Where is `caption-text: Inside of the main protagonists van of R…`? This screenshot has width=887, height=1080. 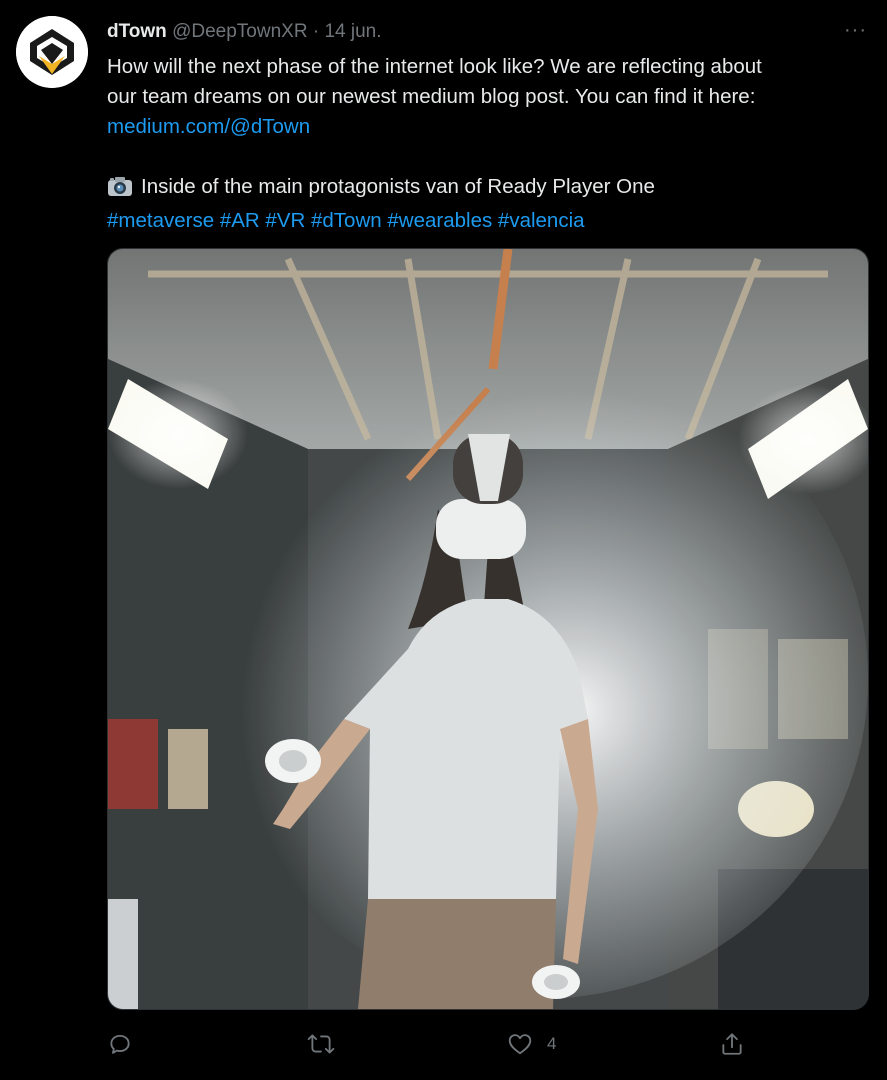 caption-text: Inside of the main protagonists van of R… is located at coordinates (398, 186).